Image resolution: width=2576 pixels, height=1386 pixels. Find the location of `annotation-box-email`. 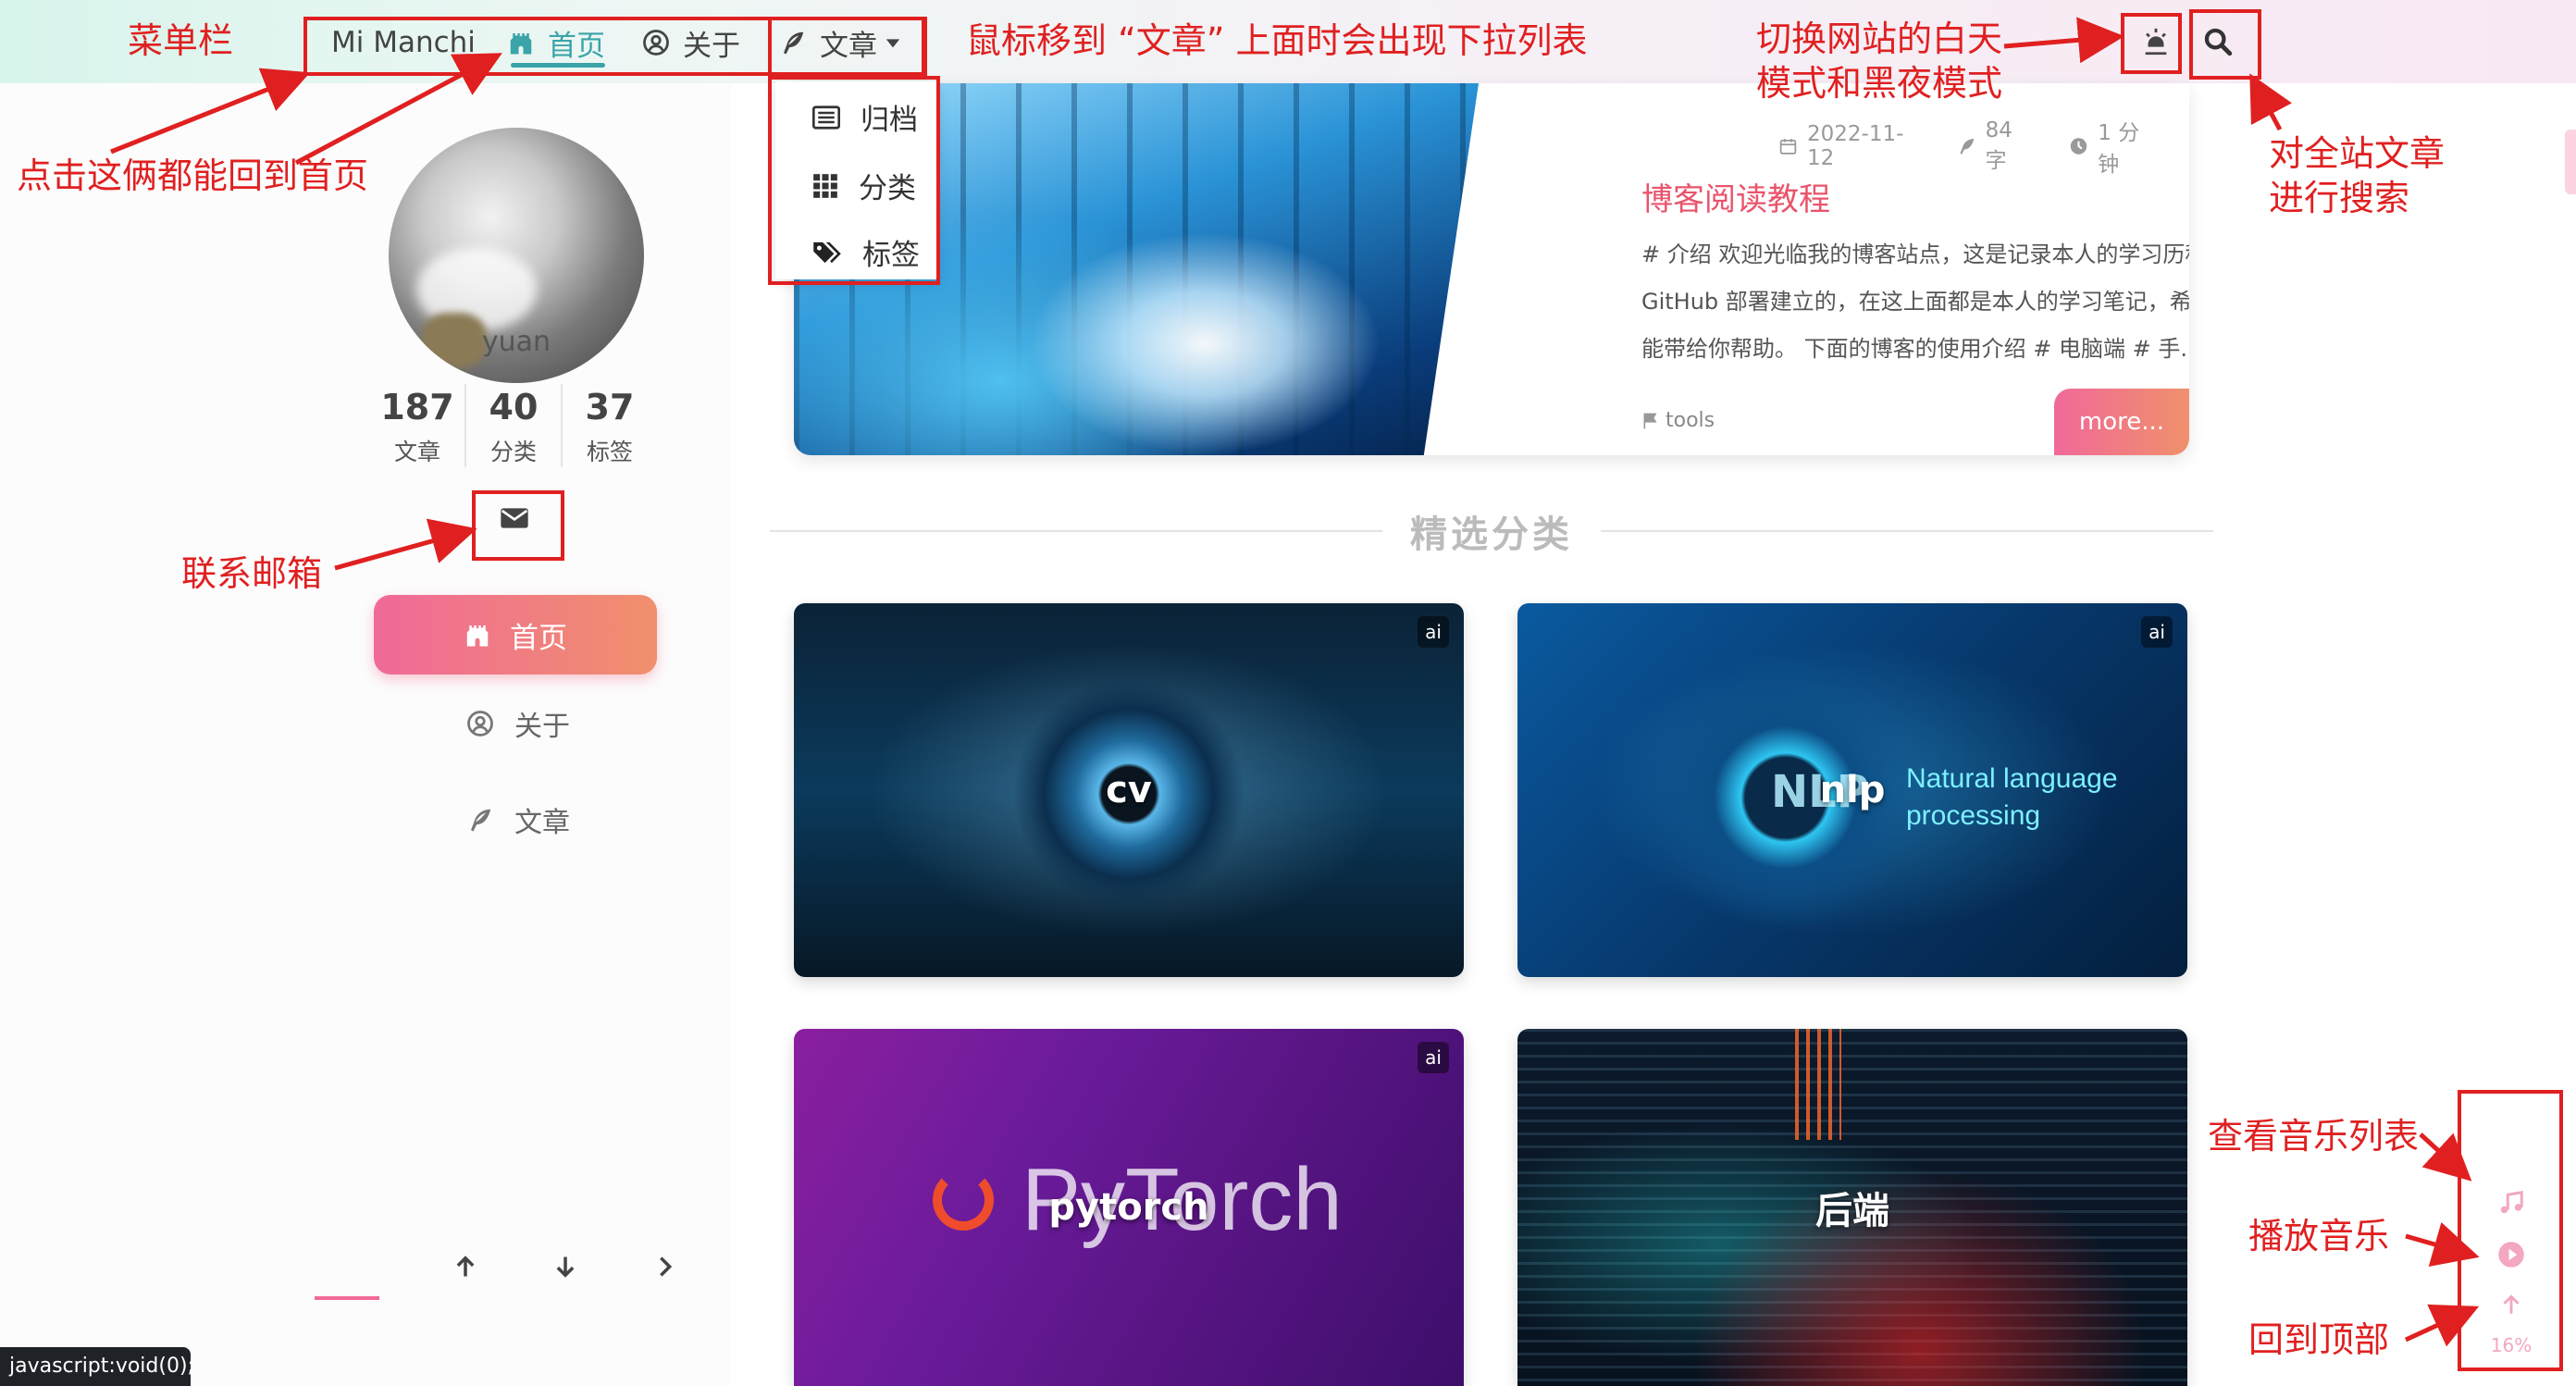

annotation-box-email is located at coordinates (518, 526).